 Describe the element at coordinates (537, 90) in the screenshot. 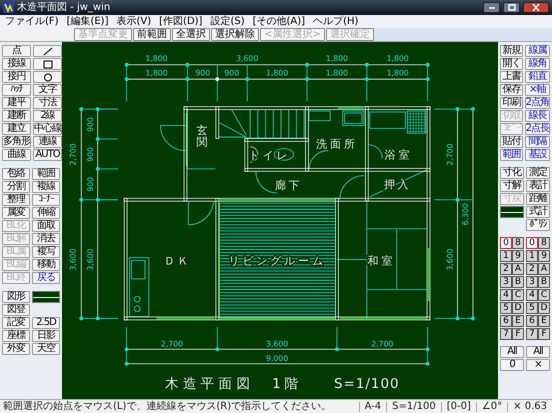

I see `tool-button: ×軸` at that location.